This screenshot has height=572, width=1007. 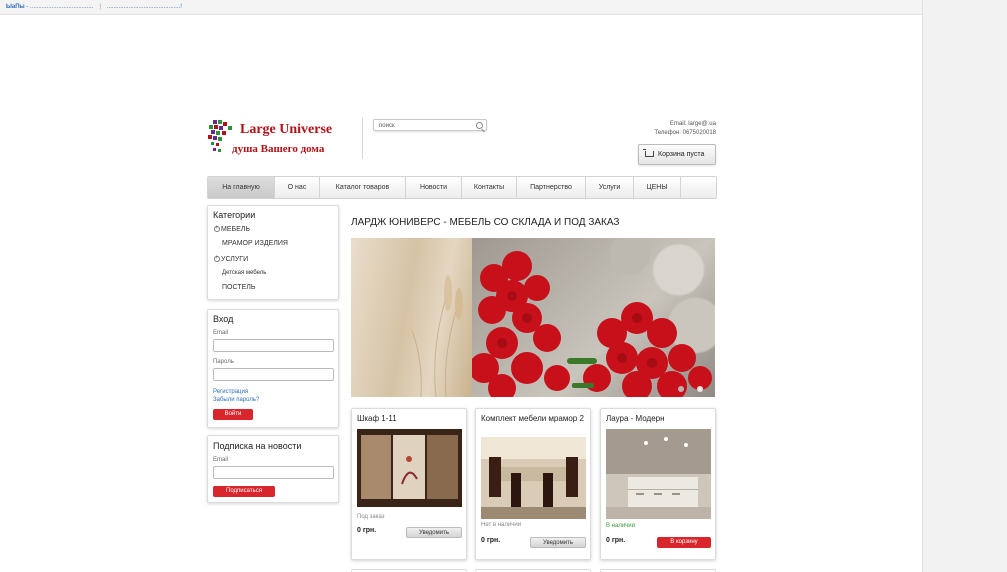 I want to click on category-item-furniture: МЕБЕЛЬ, so click(x=232, y=229).